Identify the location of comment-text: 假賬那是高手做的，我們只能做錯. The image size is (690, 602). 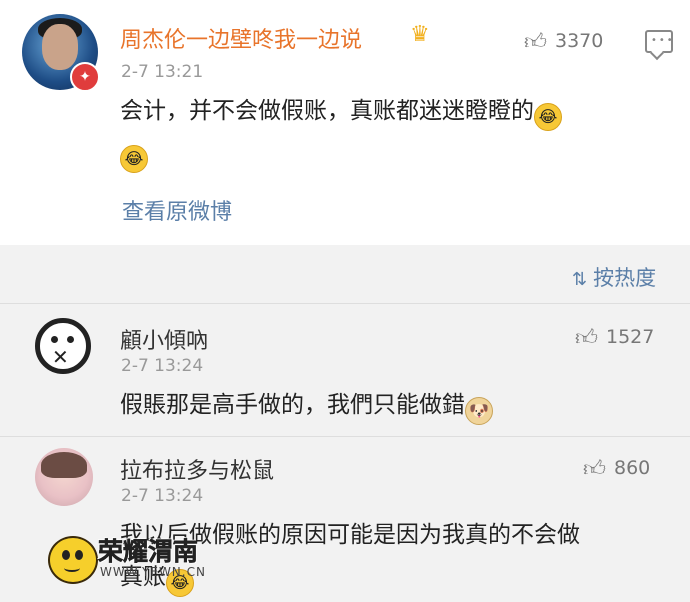
(292, 405).